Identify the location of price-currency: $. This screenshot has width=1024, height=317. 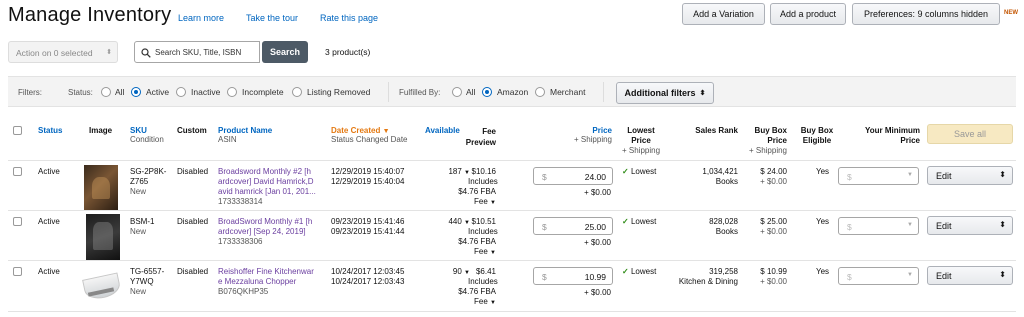
(544, 177).